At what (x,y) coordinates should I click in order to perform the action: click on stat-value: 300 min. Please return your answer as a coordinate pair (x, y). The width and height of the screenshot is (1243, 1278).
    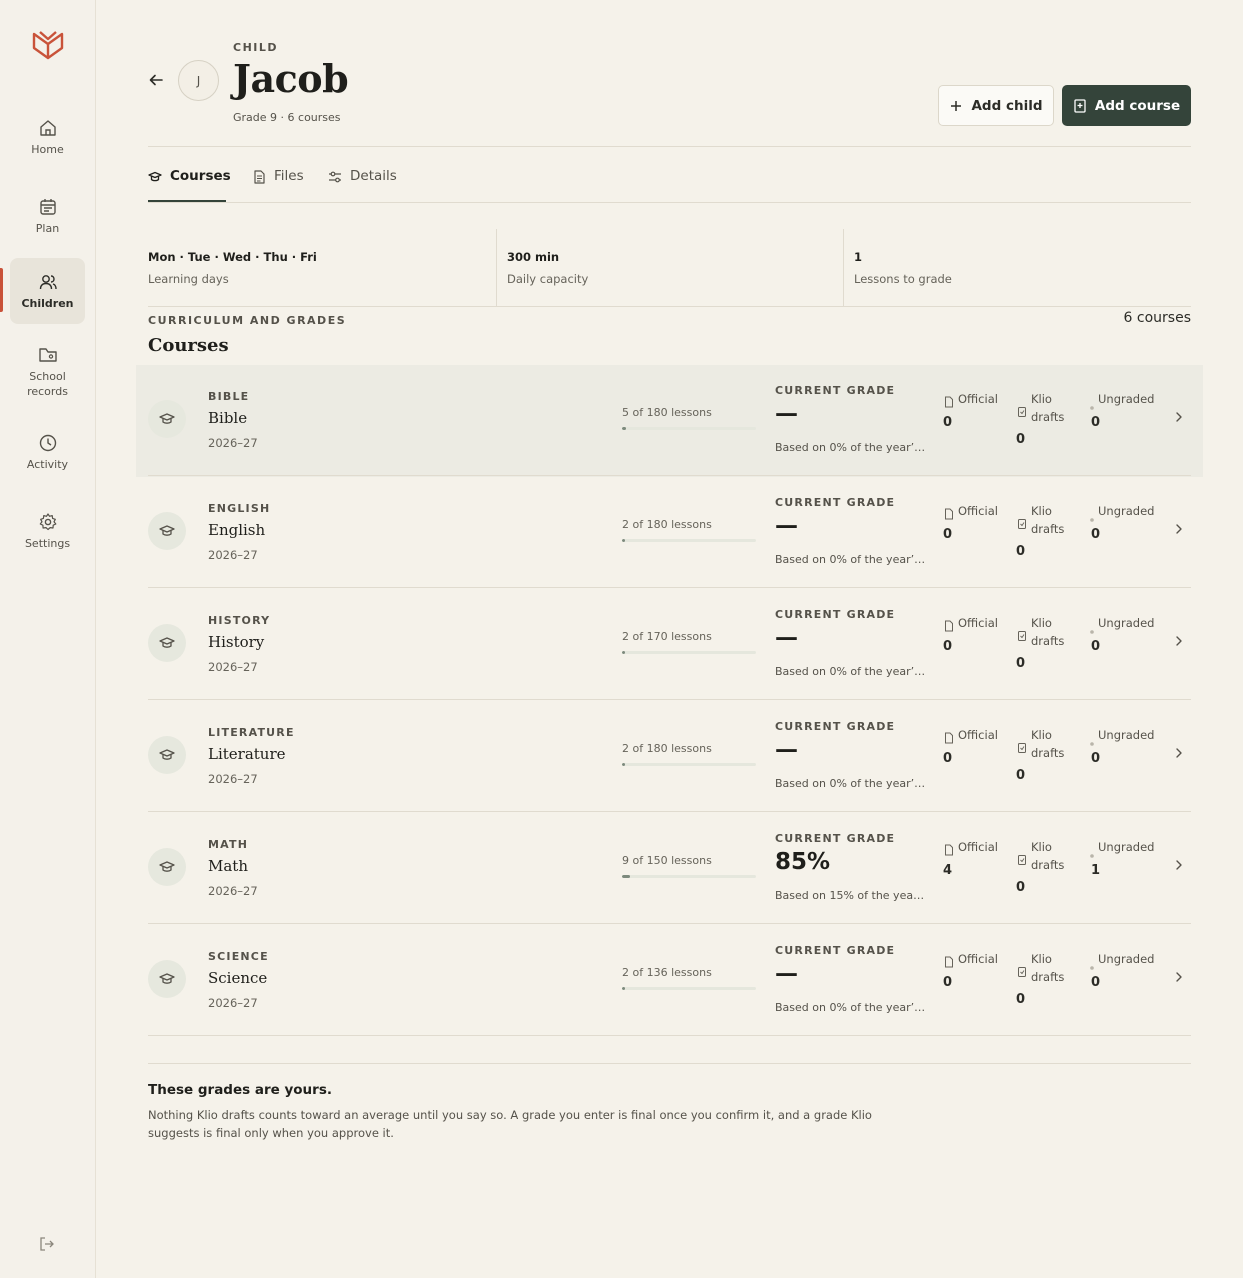
    Looking at the image, I should click on (533, 257).